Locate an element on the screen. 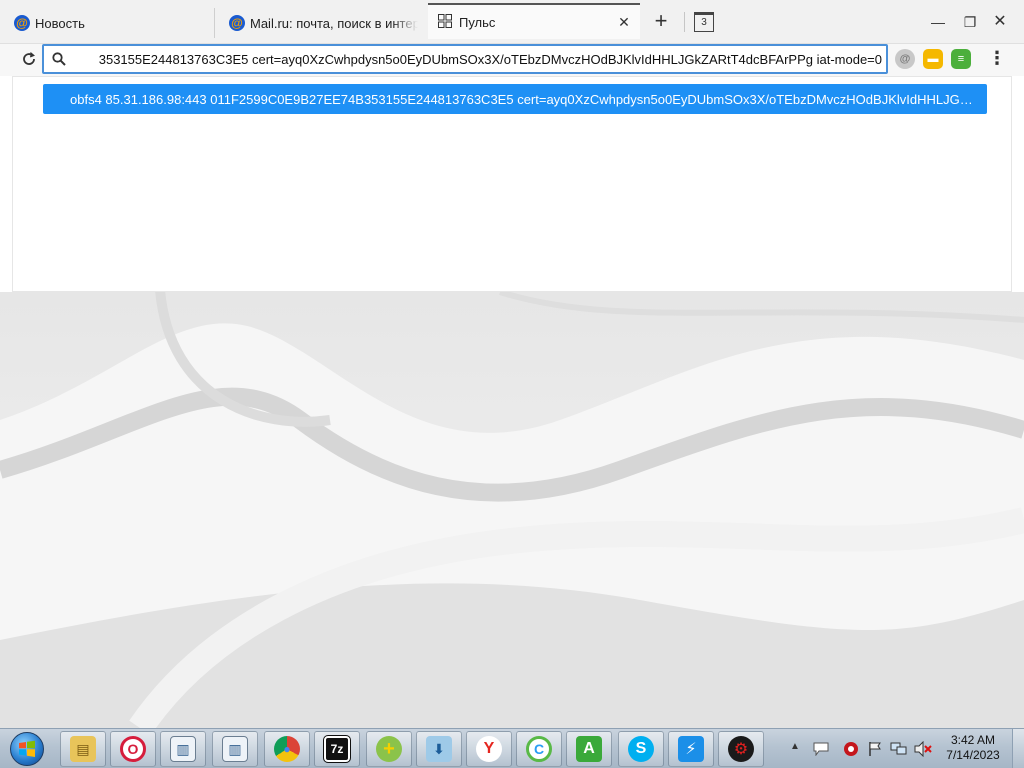 The height and width of the screenshot is (768, 1024). download-icon: ⬇ is located at coordinates (439, 749).